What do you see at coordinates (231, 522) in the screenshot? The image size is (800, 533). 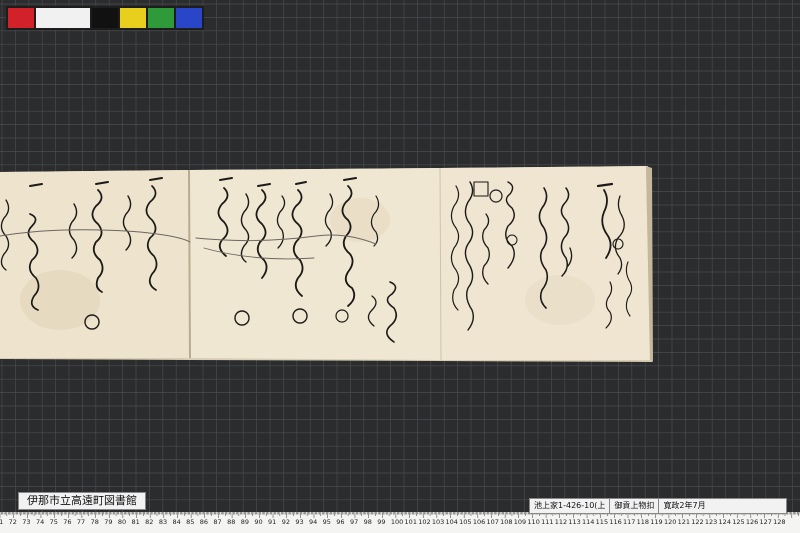 I see `ruler-number: 88` at bounding box center [231, 522].